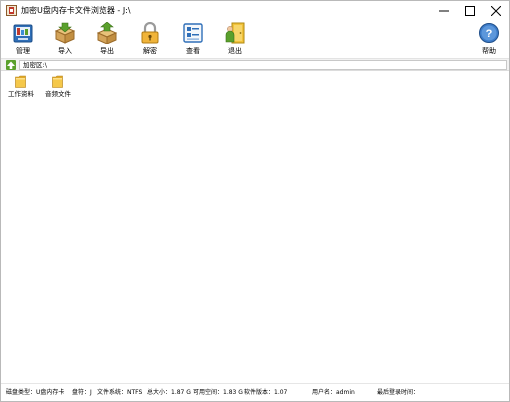 Image resolution: width=510 pixels, height=402 pixels. What do you see at coordinates (11, 65) in the screenshot?
I see `up-arrow-icon` at bounding box center [11, 65].